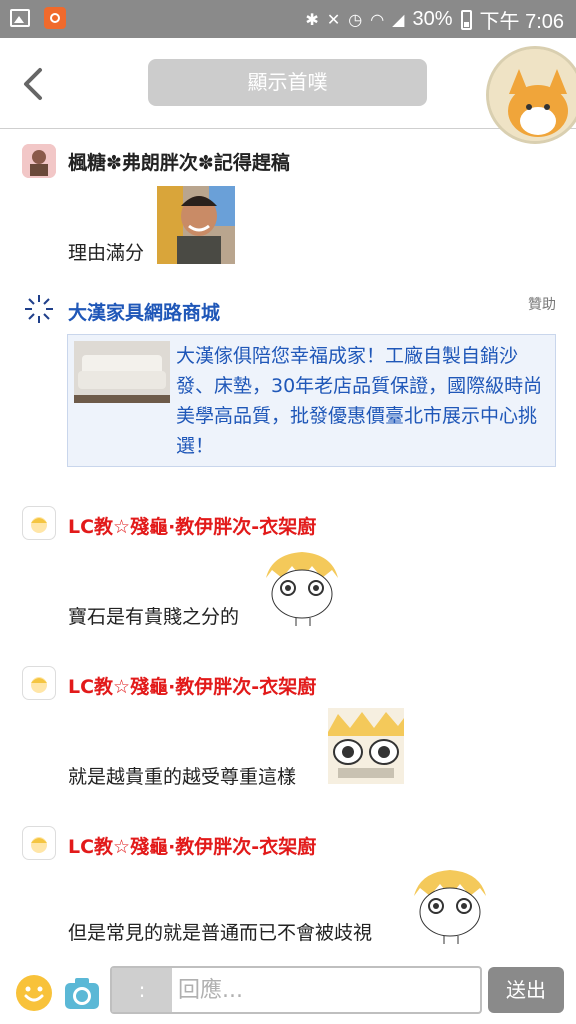  What do you see at coordinates (20, 18) in the screenshot?
I see `gallery-icon` at bounding box center [20, 18].